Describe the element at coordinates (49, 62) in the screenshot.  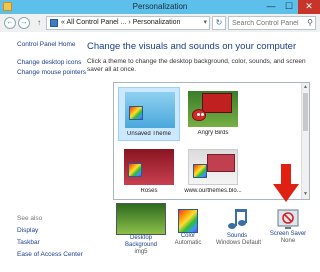
I see `sidebar-item-change-desktop-icons: Change desktop icons` at that location.